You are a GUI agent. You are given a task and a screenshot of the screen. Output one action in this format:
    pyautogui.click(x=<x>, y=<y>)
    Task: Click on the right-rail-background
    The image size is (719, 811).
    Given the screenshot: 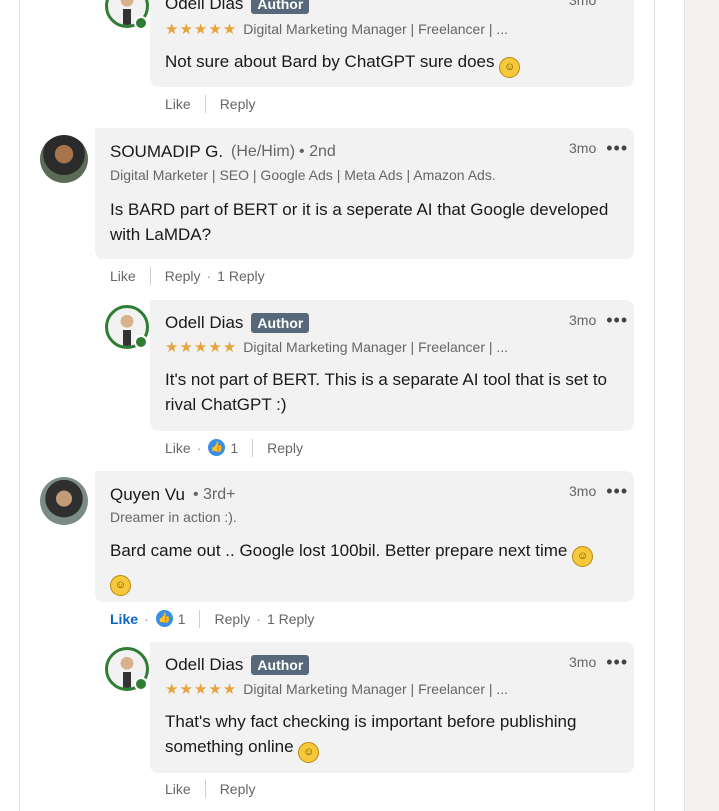 What is the action you would take?
    pyautogui.click(x=701, y=405)
    